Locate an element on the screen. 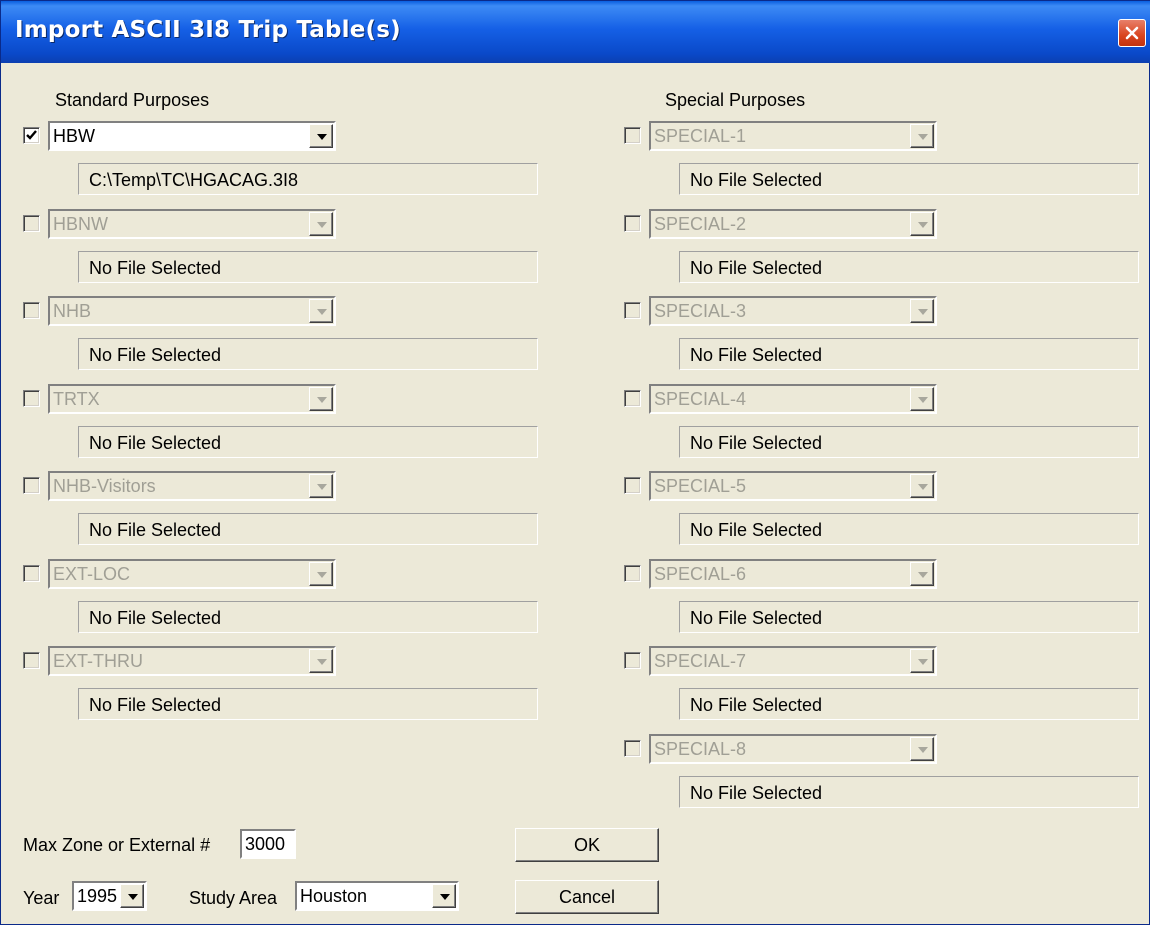 This screenshot has width=1150, height=925. ok-button: OK is located at coordinates (587, 845).